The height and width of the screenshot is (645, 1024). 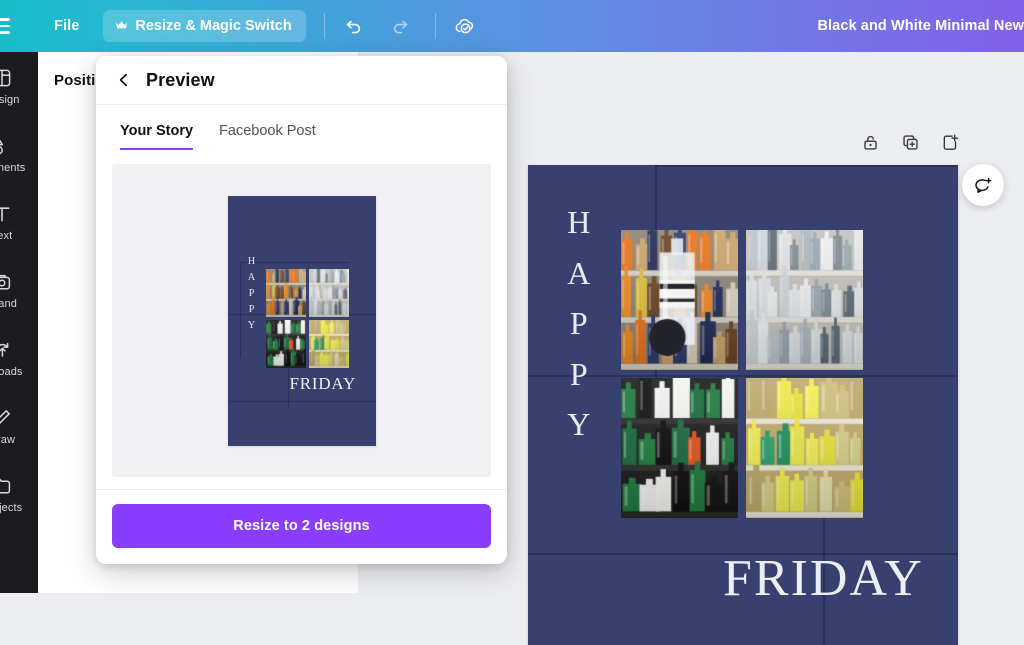 I want to click on elements-icon, so click(x=6, y=146).